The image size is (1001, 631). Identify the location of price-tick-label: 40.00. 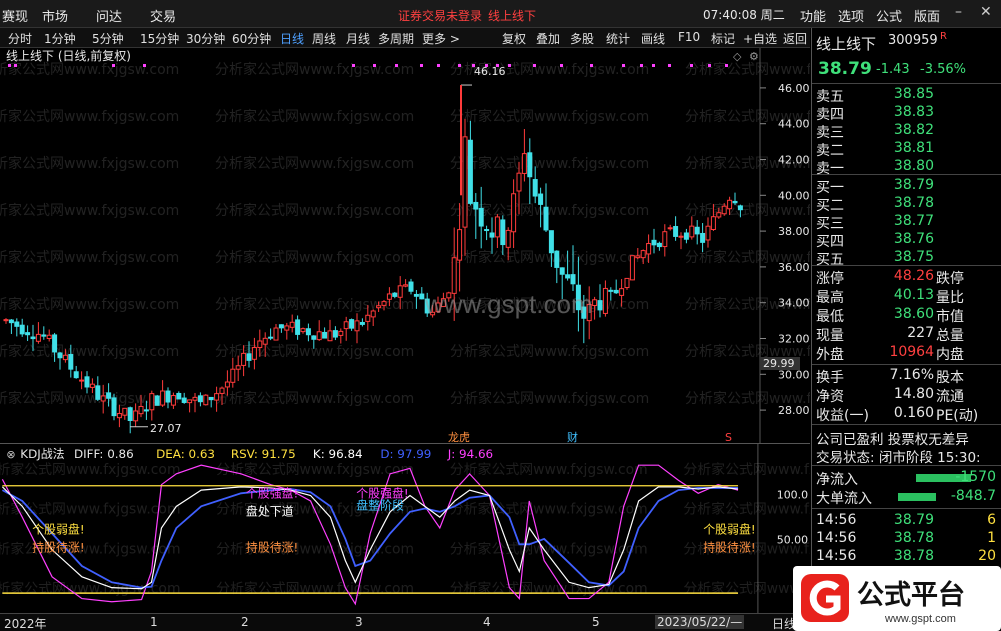
(794, 195).